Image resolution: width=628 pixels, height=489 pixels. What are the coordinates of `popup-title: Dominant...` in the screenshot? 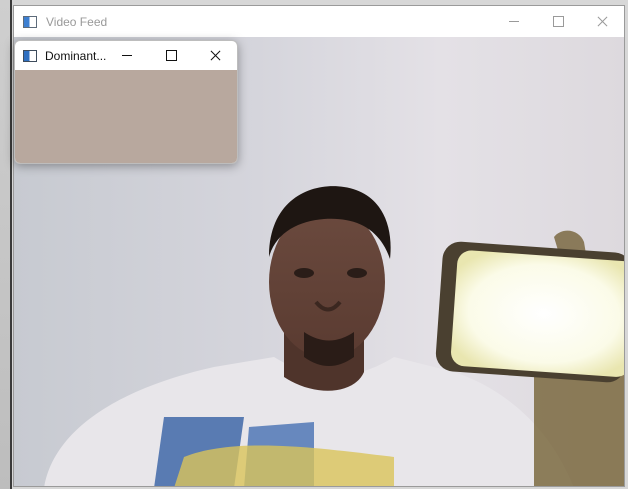 It's located at (76, 55).